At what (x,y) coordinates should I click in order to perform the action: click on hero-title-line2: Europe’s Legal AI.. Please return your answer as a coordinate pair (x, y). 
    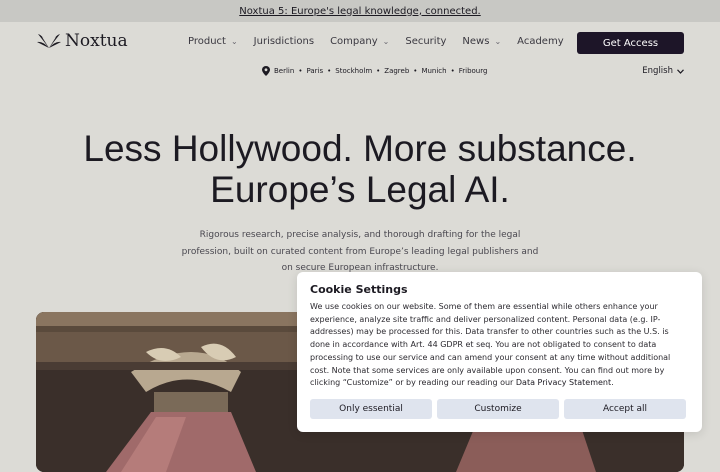
    Looking at the image, I should click on (360, 189).